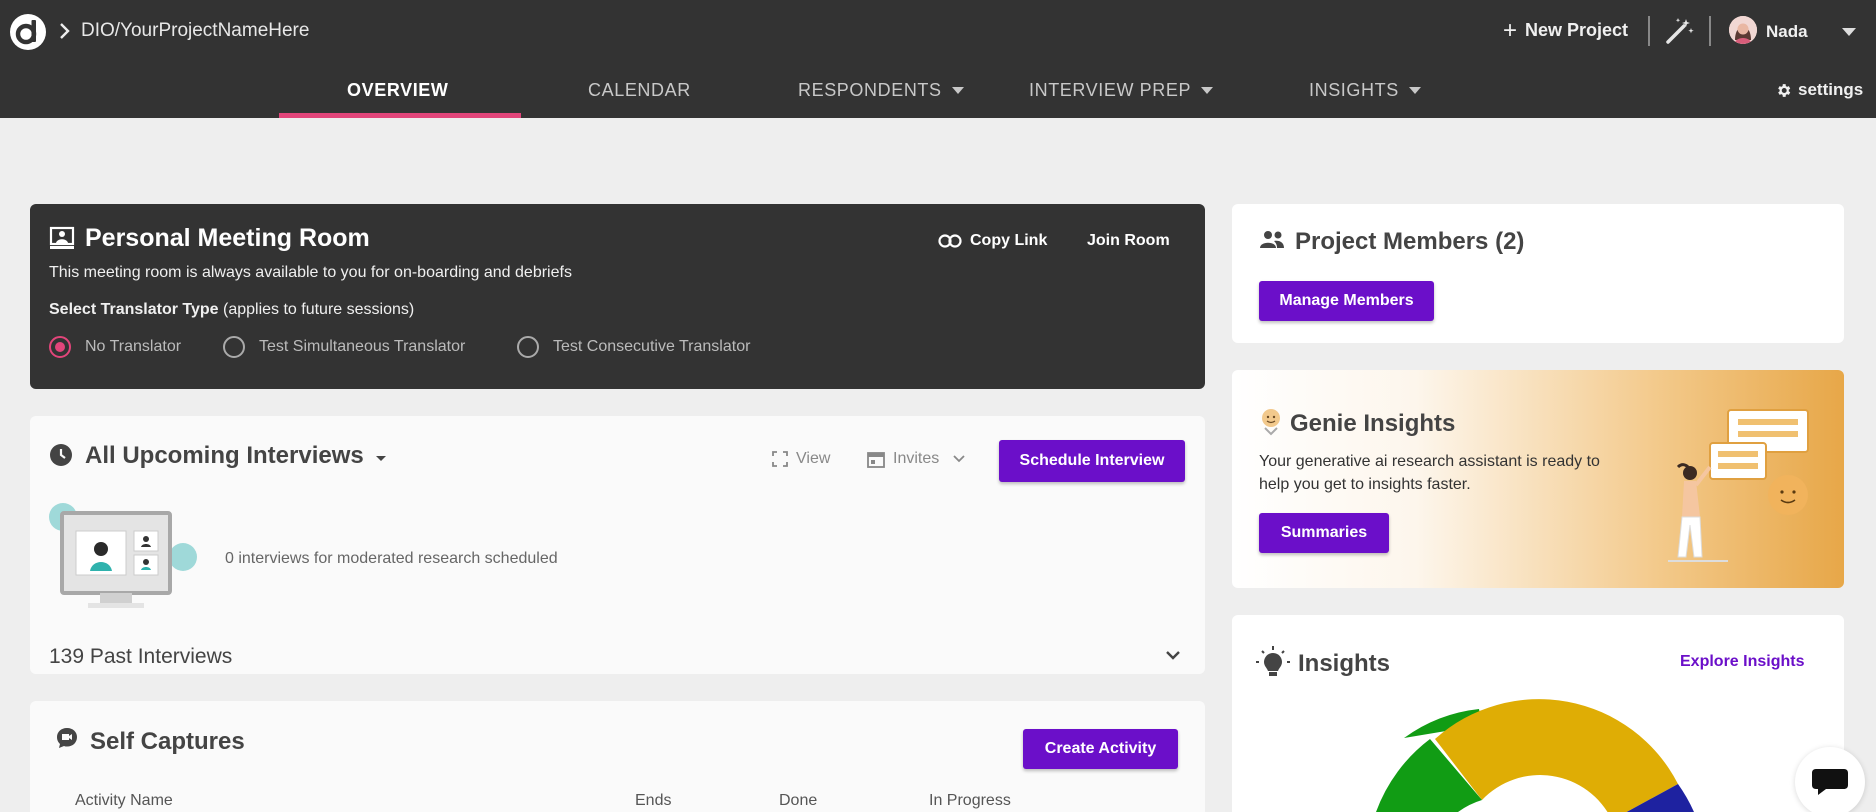  I want to click on tab-label: CALENDAR, so click(639, 90).